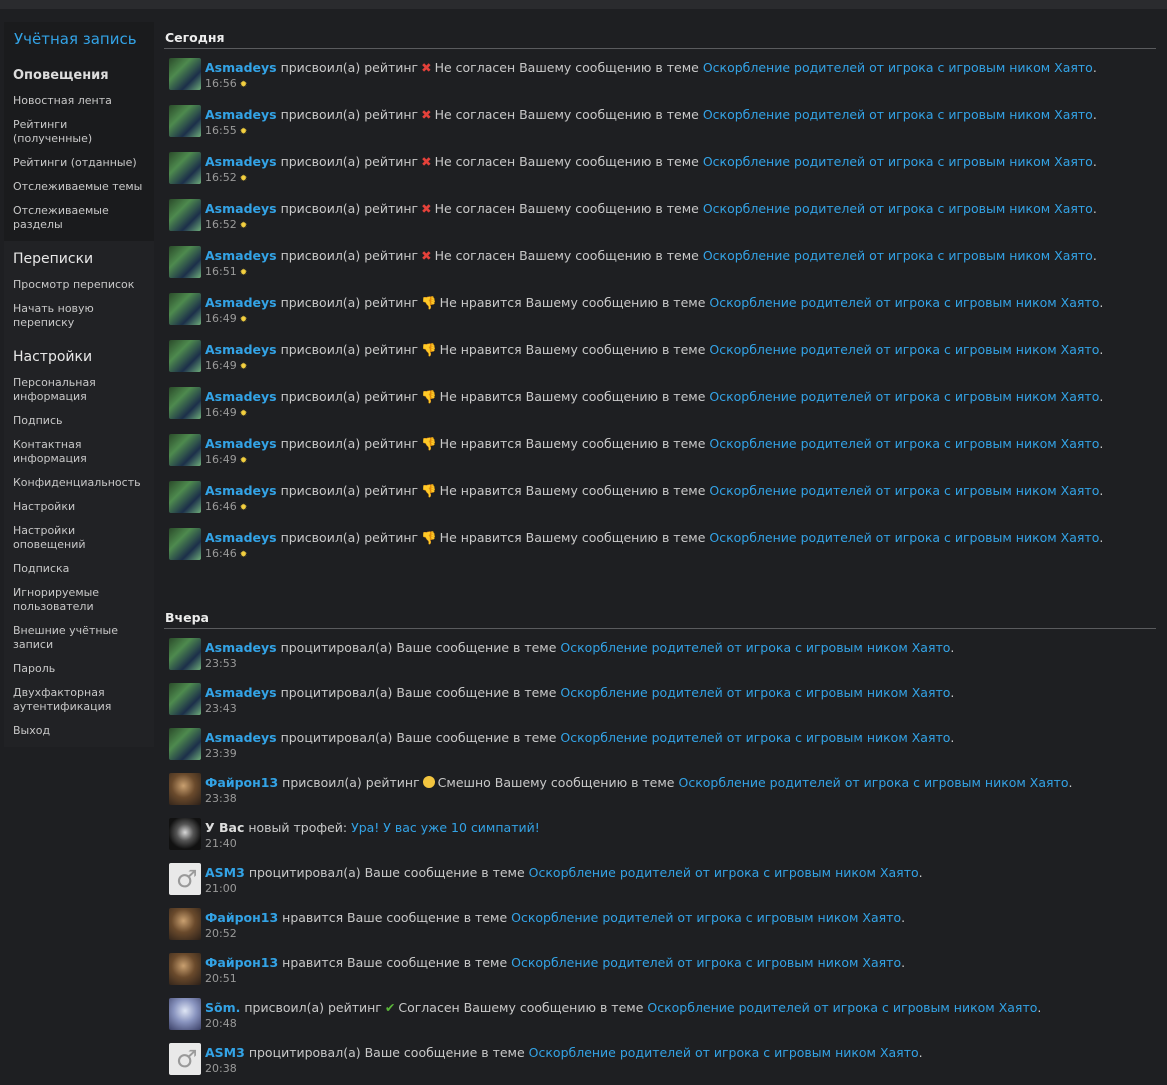 Image resolution: width=1167 pixels, height=1085 pixels. What do you see at coordinates (79, 452) in the screenshot?
I see `sidebar-item: Контактная информация` at bounding box center [79, 452].